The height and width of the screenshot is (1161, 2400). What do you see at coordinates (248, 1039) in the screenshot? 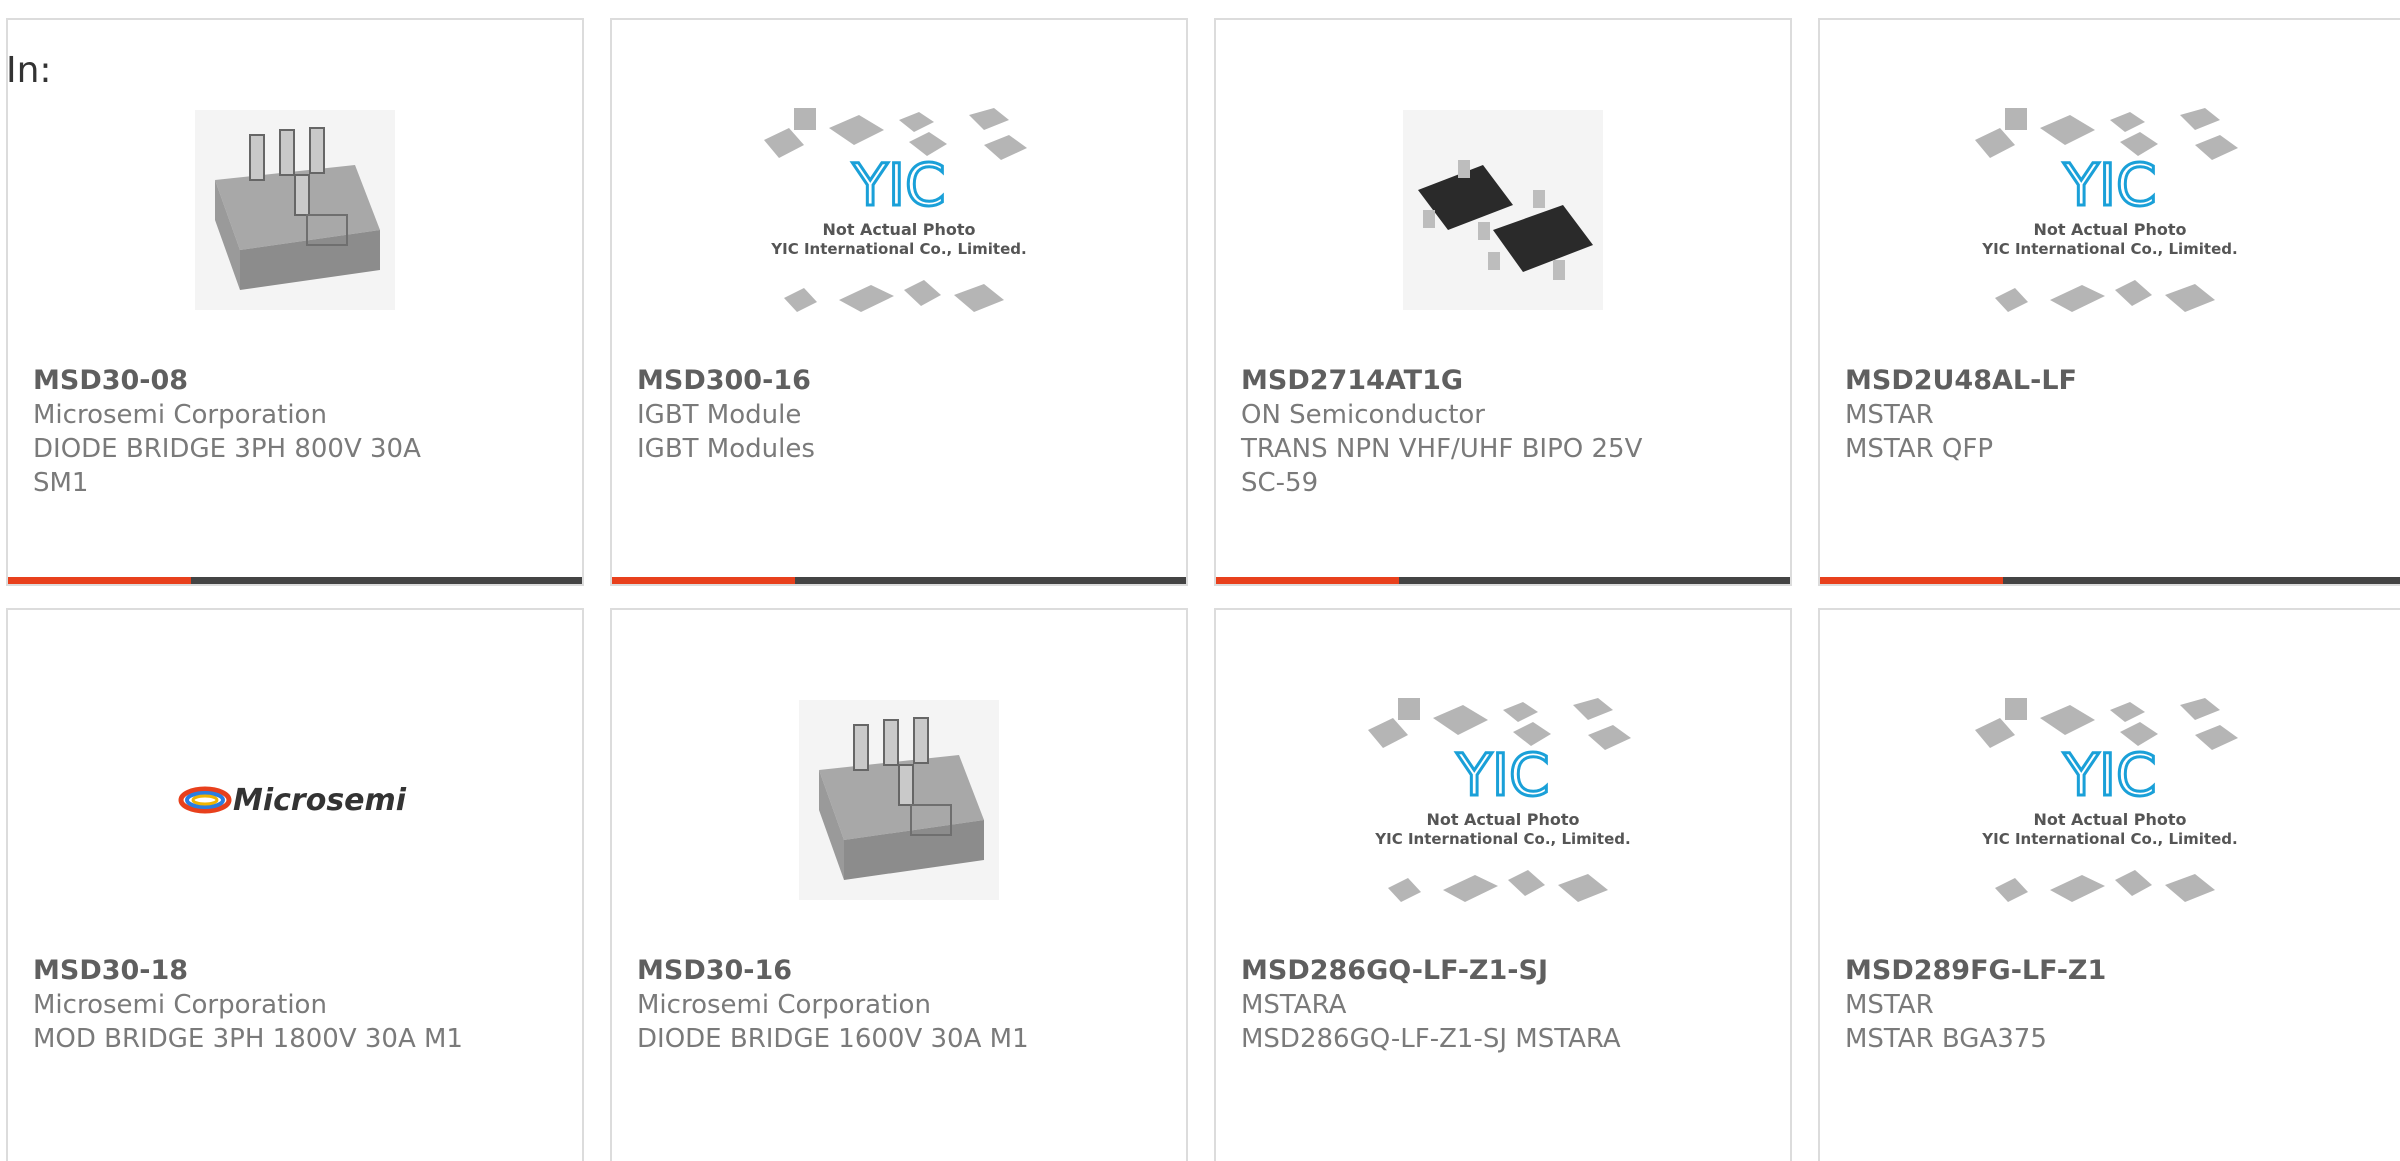
I see `description: MOD BRIDGE 3PH 1800V 30A M1` at bounding box center [248, 1039].